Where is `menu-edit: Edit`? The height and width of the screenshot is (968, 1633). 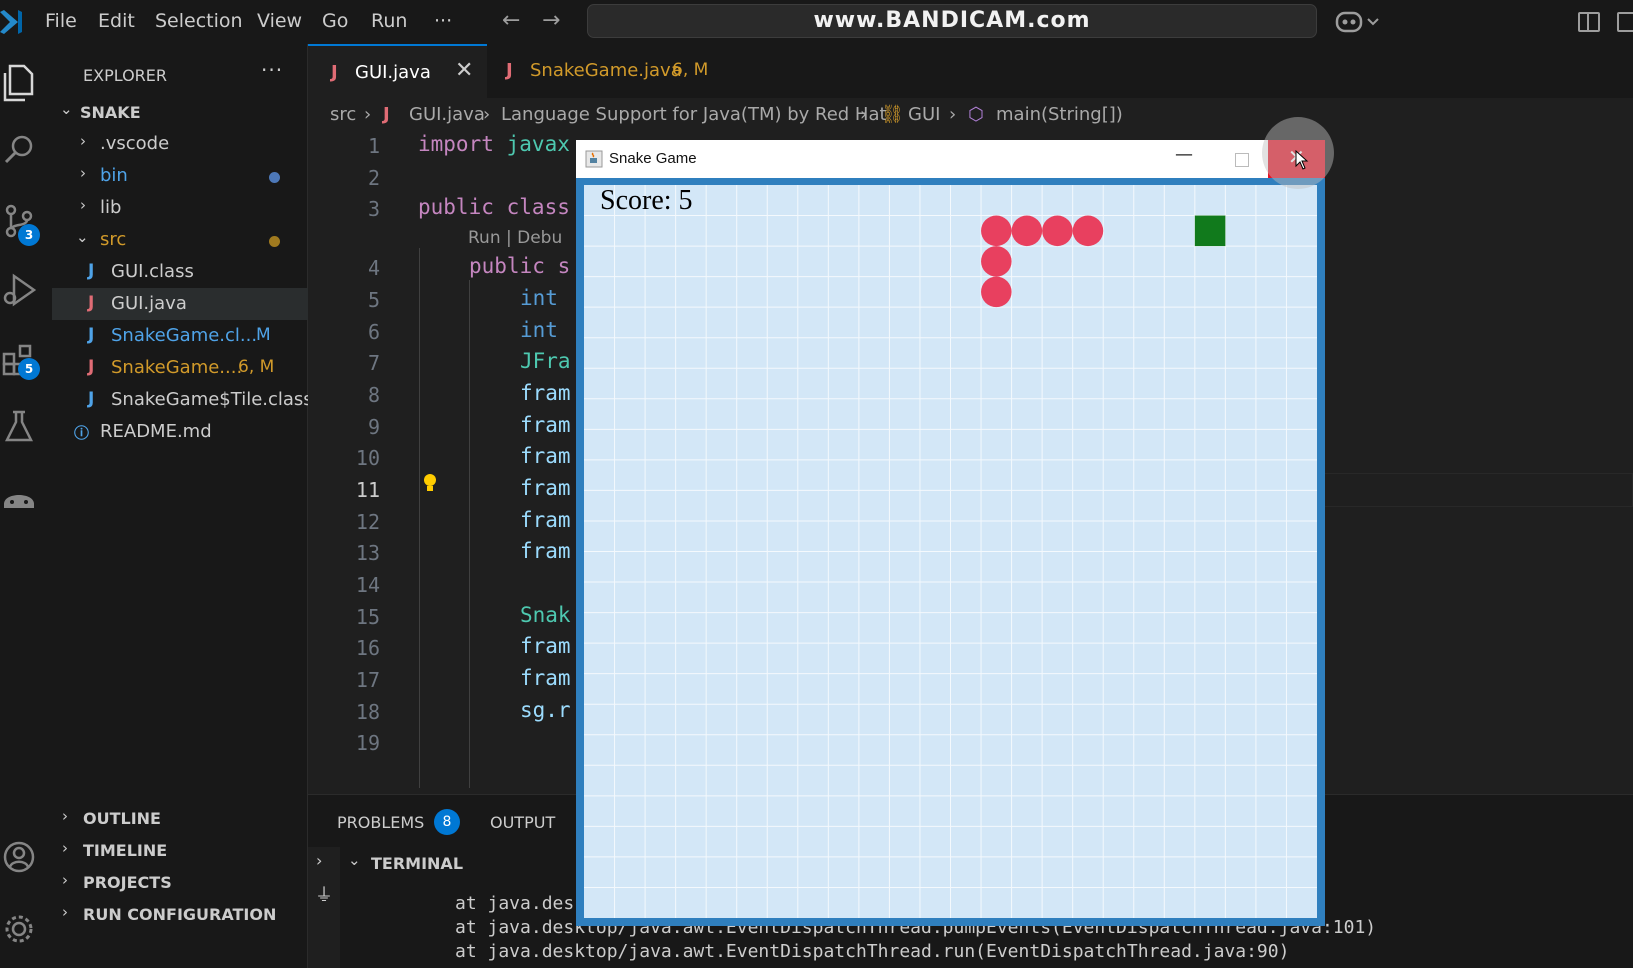 menu-edit: Edit is located at coordinates (116, 21).